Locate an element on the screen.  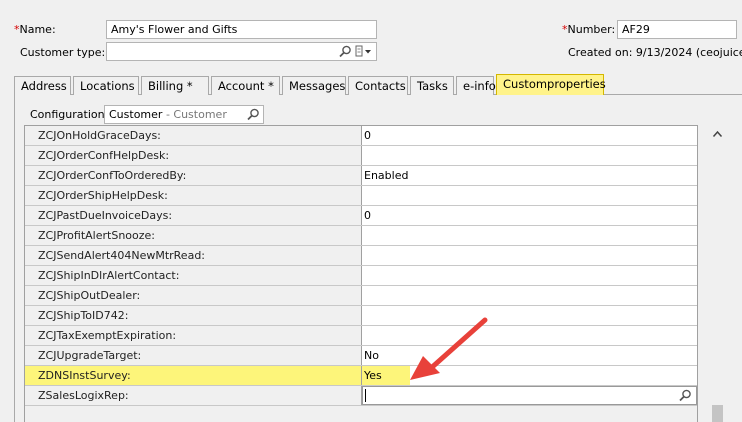
number-label: *Number: is located at coordinates (589, 29).